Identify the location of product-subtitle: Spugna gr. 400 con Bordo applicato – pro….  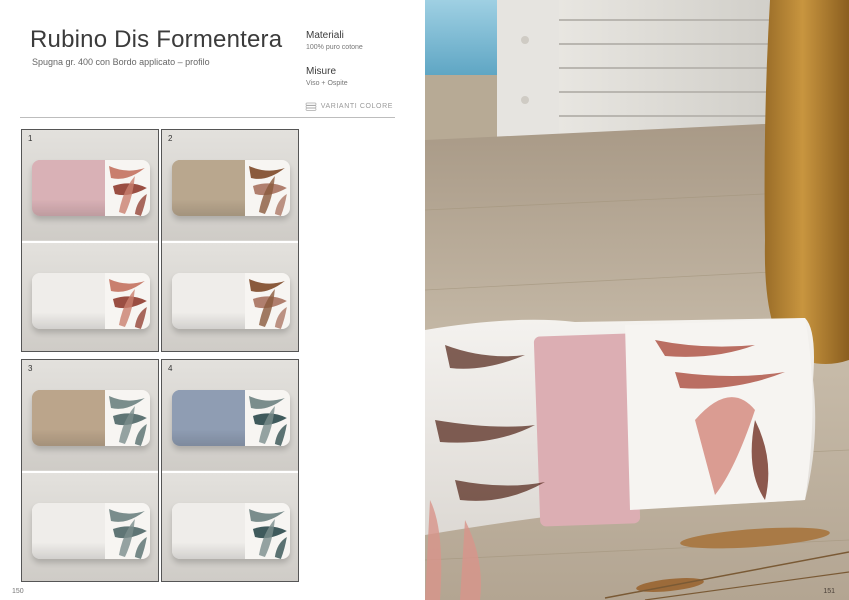
(121, 62).